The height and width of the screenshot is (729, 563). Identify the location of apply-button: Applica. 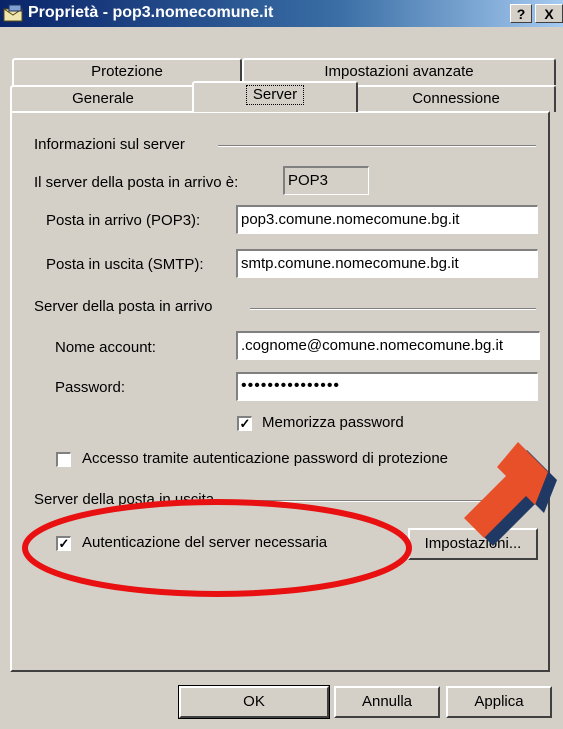
(499, 702).